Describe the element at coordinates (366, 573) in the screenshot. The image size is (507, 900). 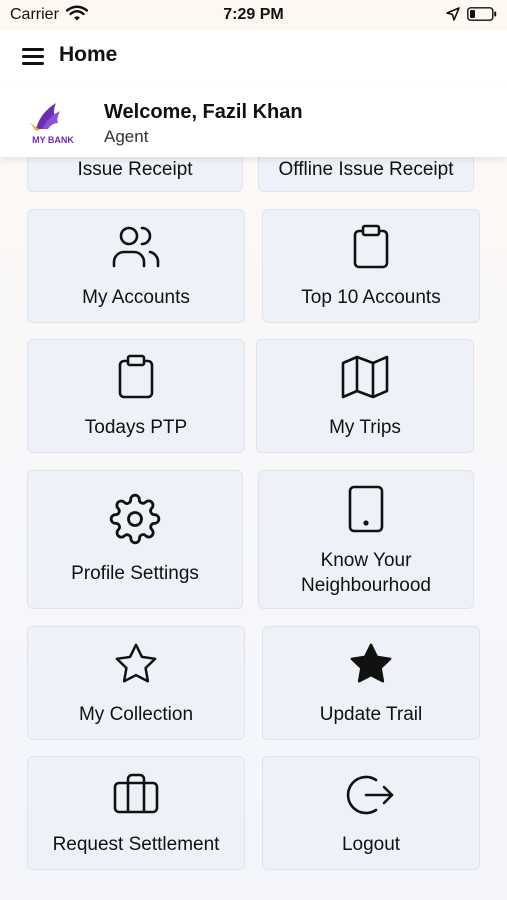
I see `know-your-neighbourhood-label: Know Your Neighbourhood` at that location.